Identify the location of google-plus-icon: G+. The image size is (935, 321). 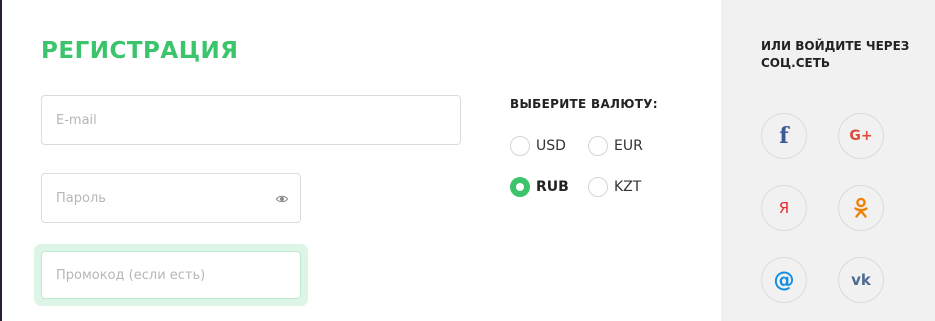
(861, 136).